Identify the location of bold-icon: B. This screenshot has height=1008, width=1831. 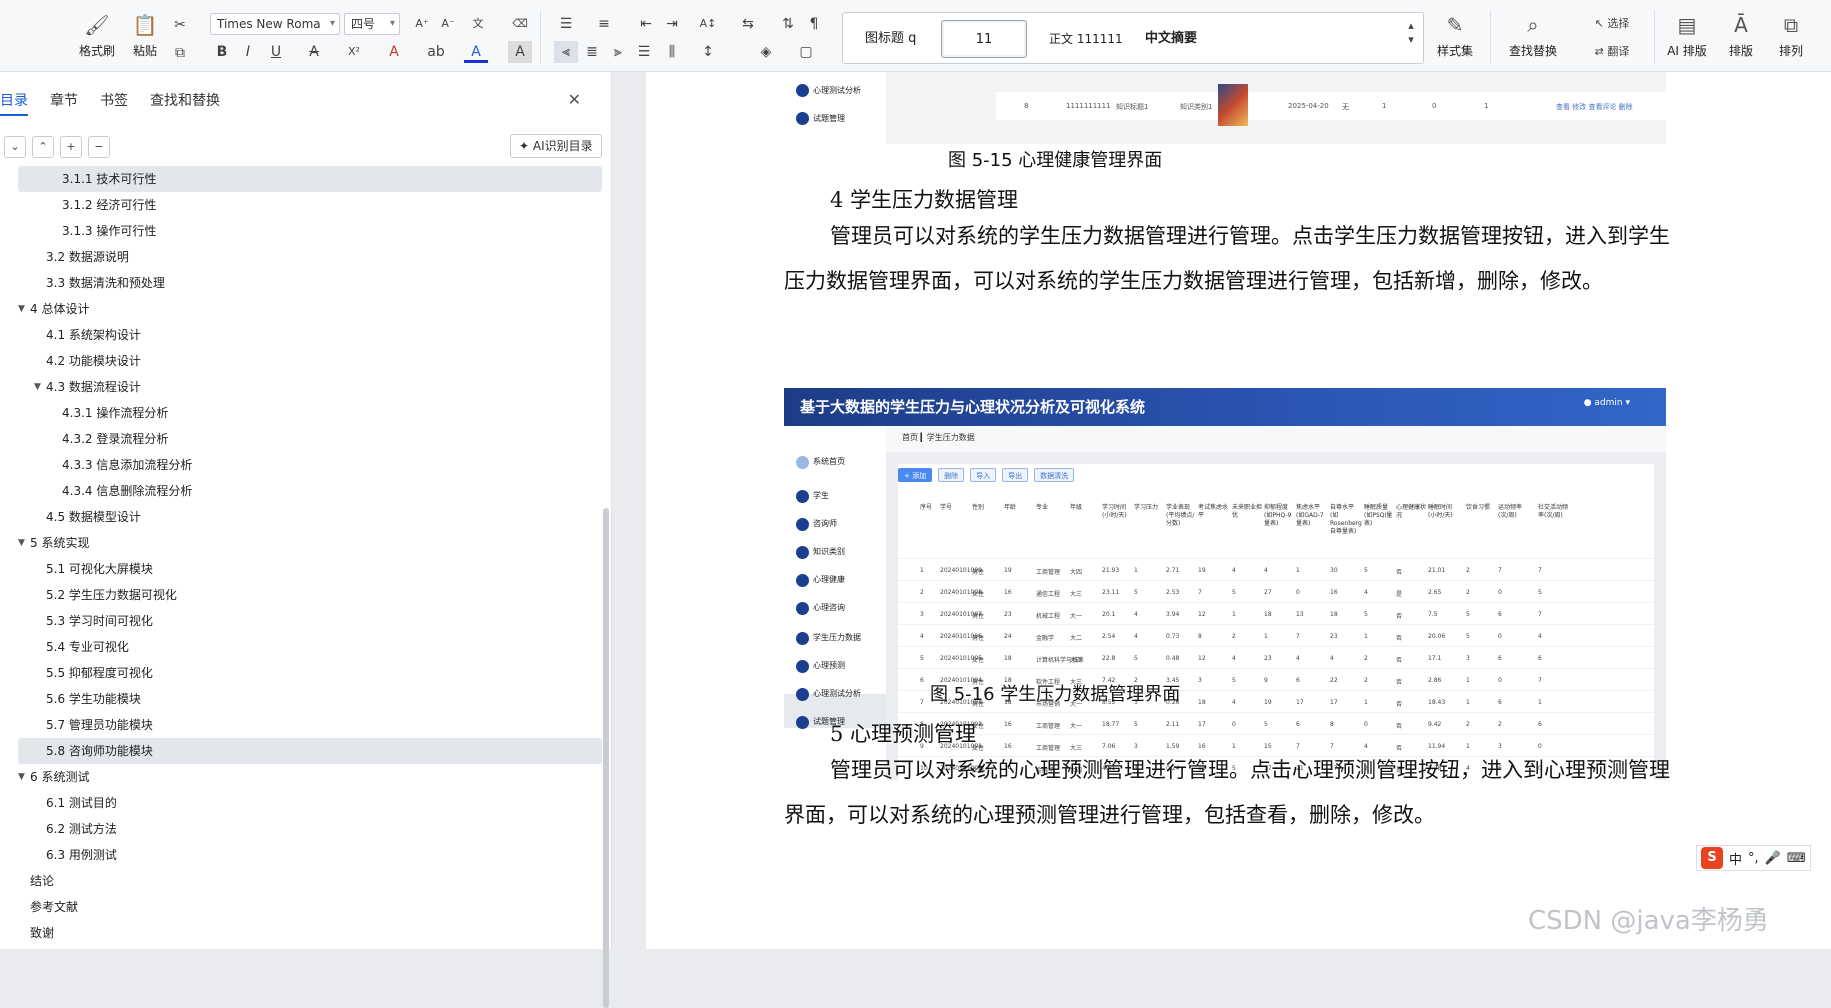
(222, 52).